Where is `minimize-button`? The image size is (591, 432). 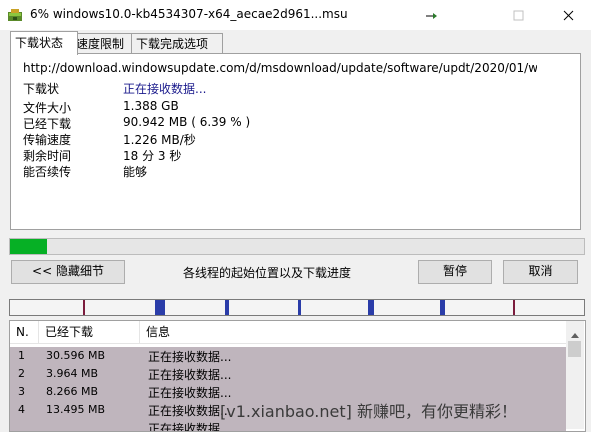 minimize-button is located at coordinates (431, 15).